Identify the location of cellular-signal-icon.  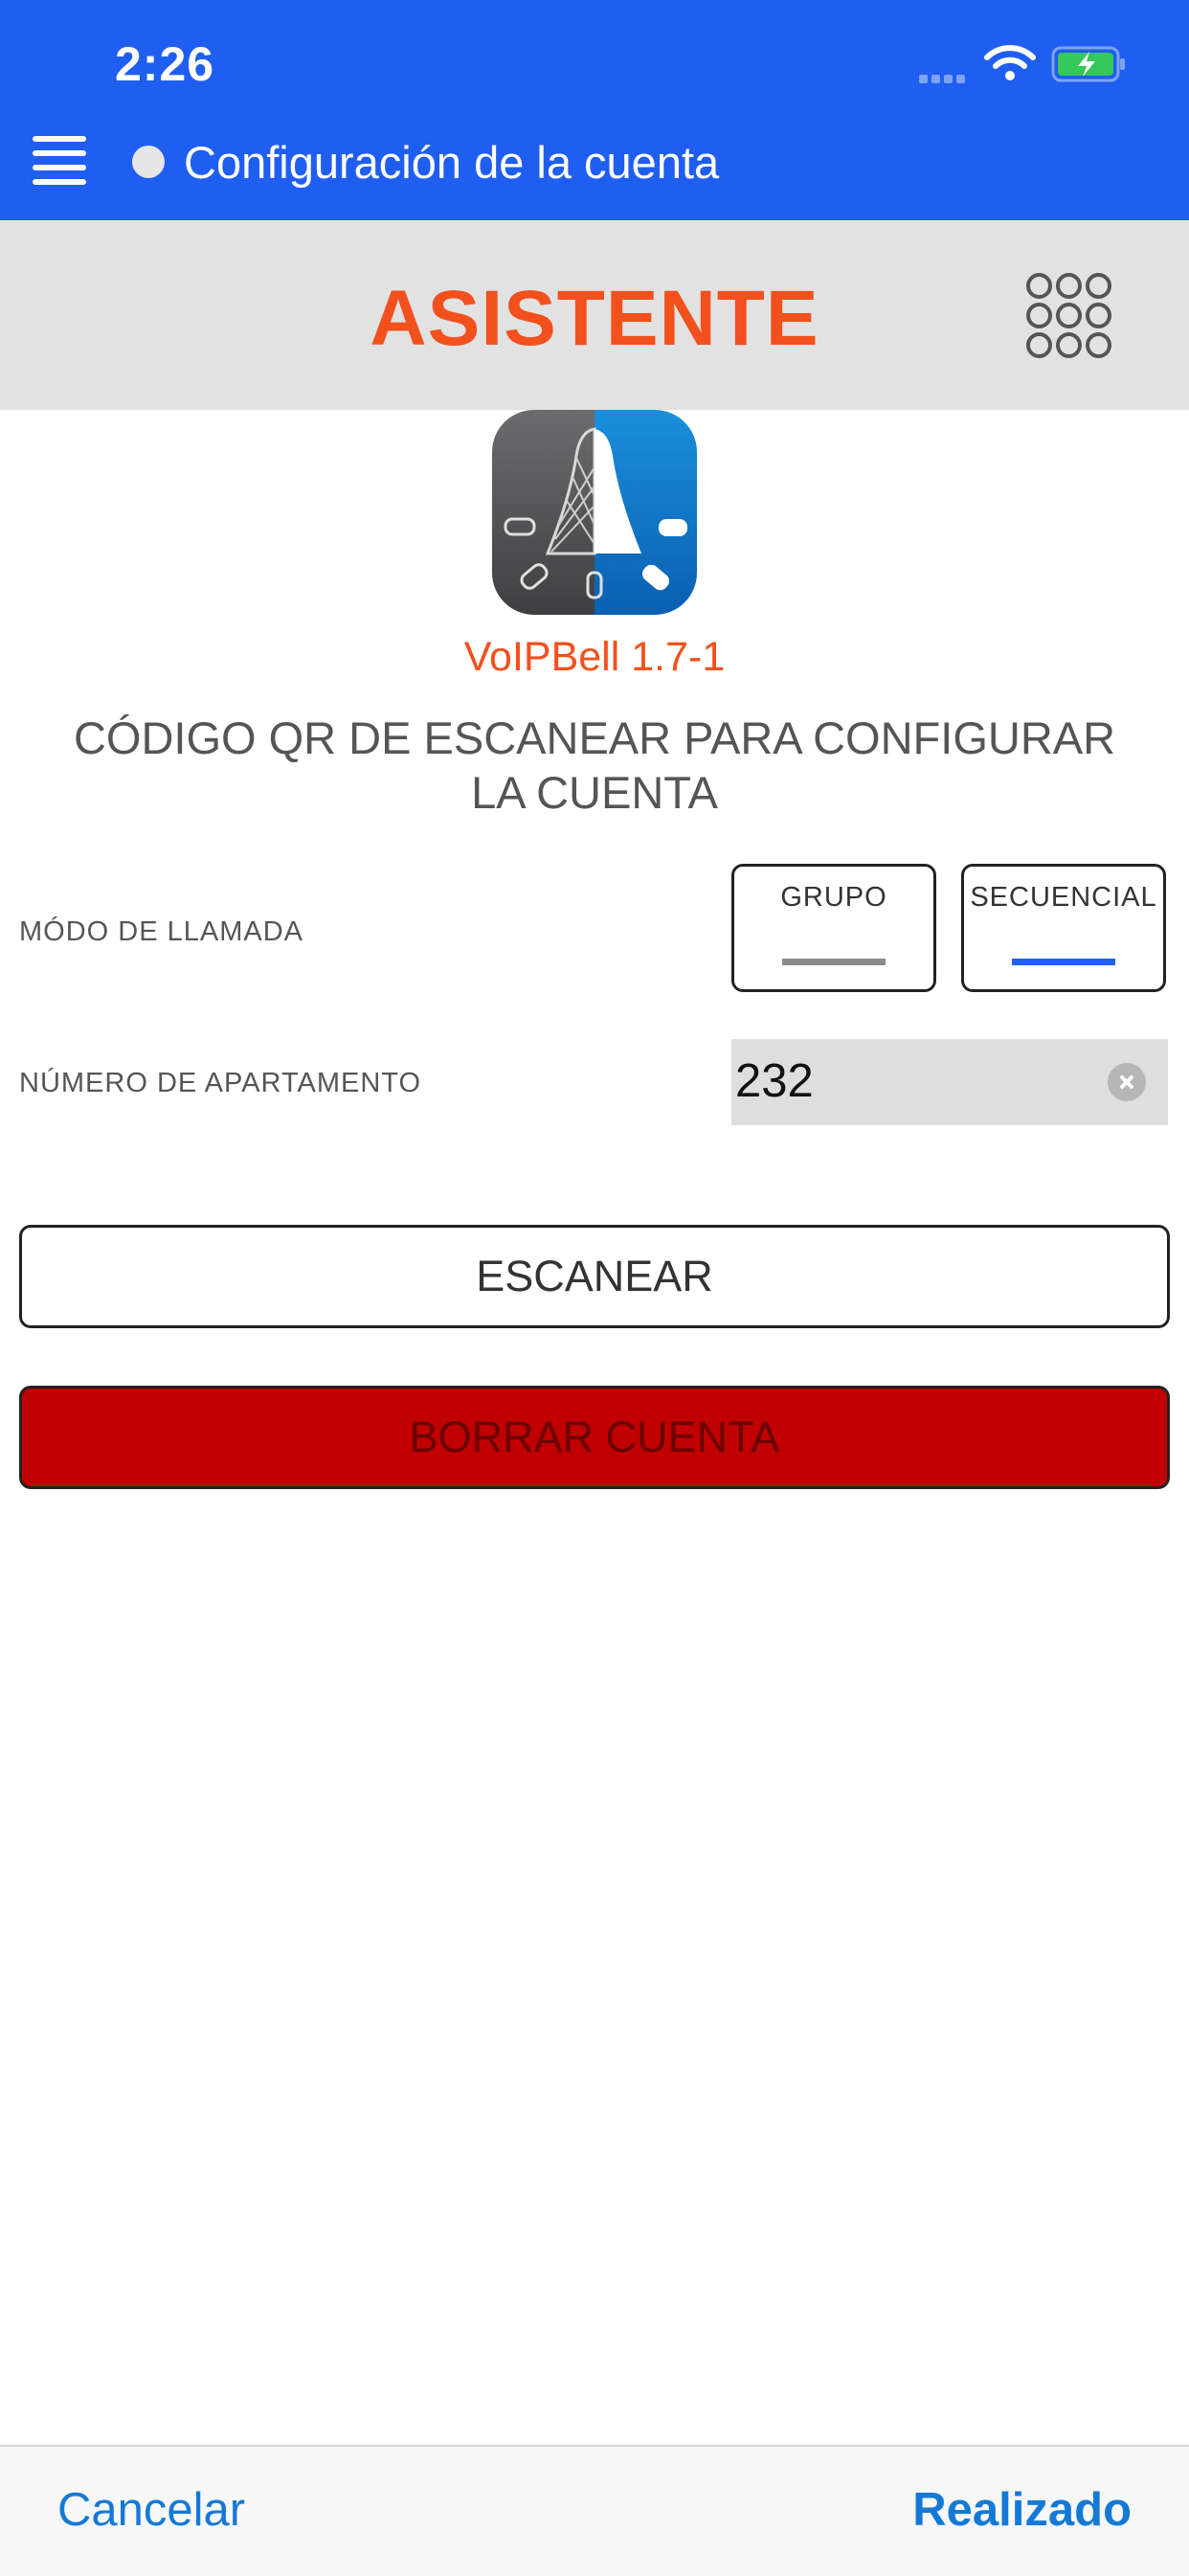
(944, 79).